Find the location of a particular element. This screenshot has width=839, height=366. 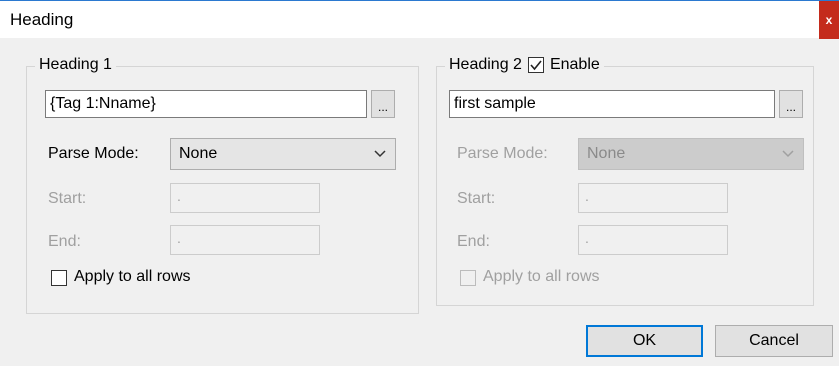

heading2-legend: Heading 2 Enable is located at coordinates (524, 65).